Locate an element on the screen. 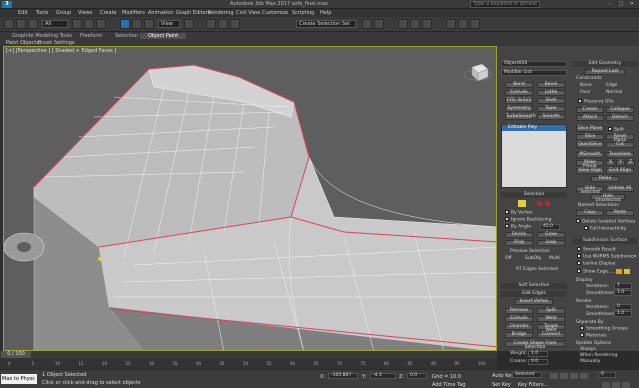 Image resolution: width=639 pixels, height=388 pixels. attach-button: Attach is located at coordinates (590, 118).